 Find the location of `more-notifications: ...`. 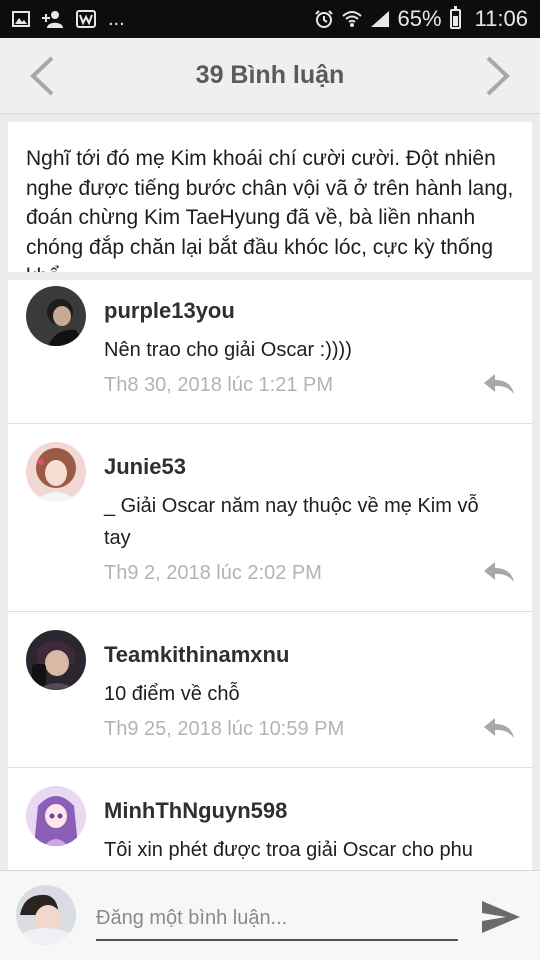

more-notifications: ... is located at coordinates (116, 18).